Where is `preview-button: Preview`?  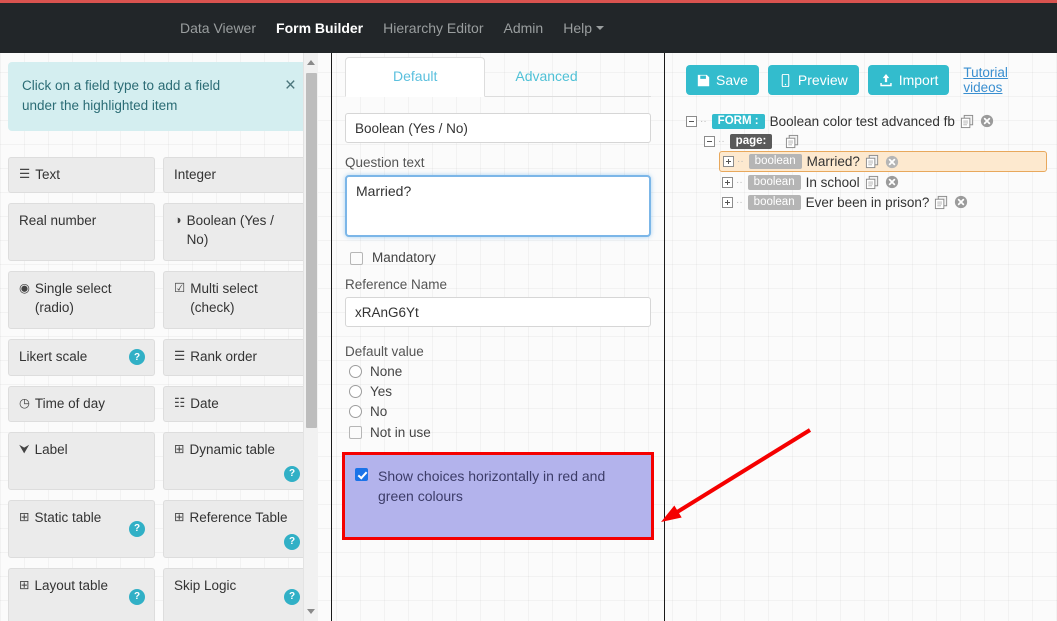 preview-button: Preview is located at coordinates (813, 80).